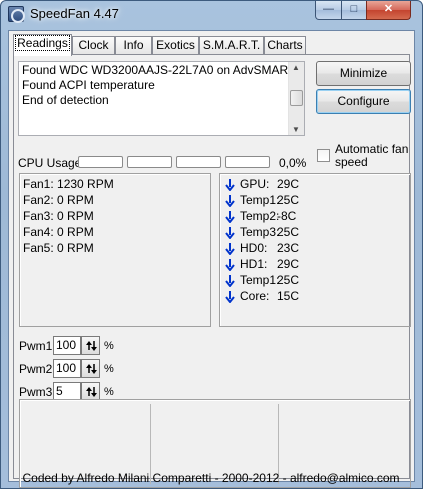 The image size is (423, 489). What do you see at coordinates (254, 264) in the screenshot?
I see `temperature-name: HD1:` at bounding box center [254, 264].